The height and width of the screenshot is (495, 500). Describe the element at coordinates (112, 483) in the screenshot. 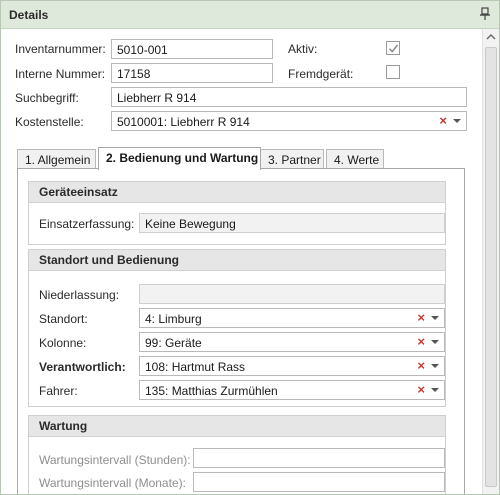

I see `wartungsintervall-monate-label: Wartungsintervall (Monate):` at that location.